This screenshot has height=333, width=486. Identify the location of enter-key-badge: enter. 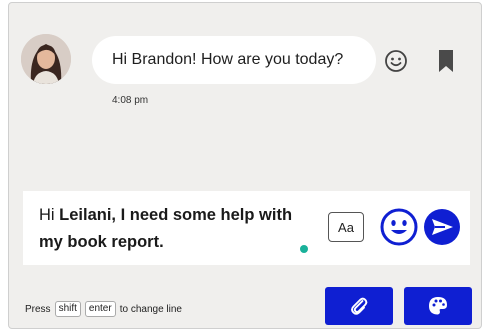
(100, 309).